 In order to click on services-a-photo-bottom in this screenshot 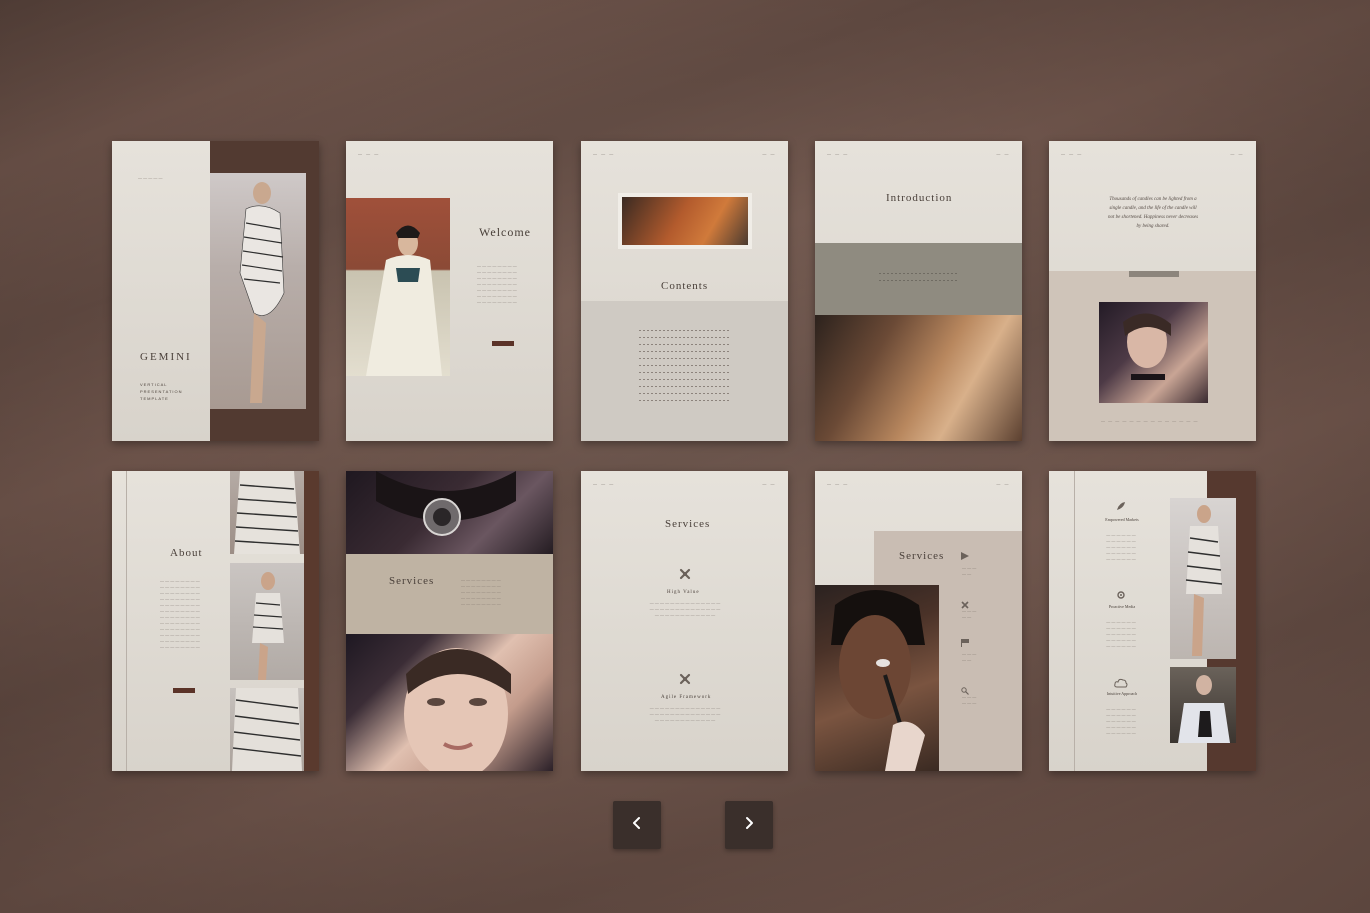, I will do `click(449, 702)`.